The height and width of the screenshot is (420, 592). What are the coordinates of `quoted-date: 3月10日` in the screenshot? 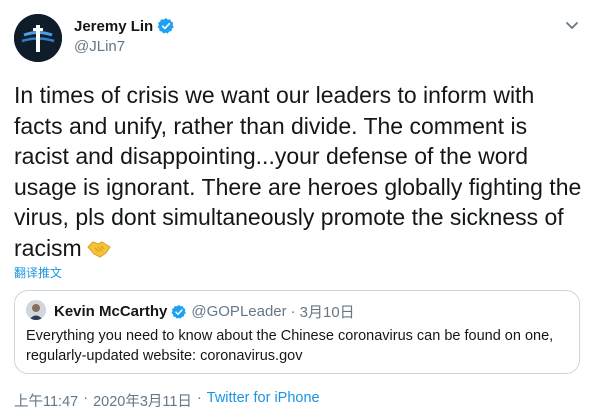 It's located at (327, 312).